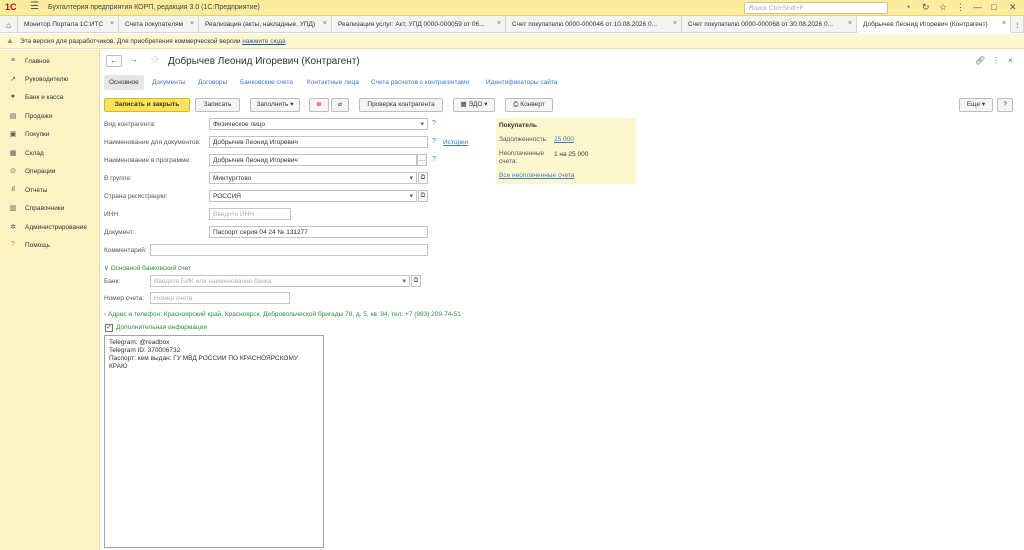 The image size is (1024, 550). What do you see at coordinates (159, 24) in the screenshot?
I see `tab-invoices: Счета покупателям ×` at bounding box center [159, 24].